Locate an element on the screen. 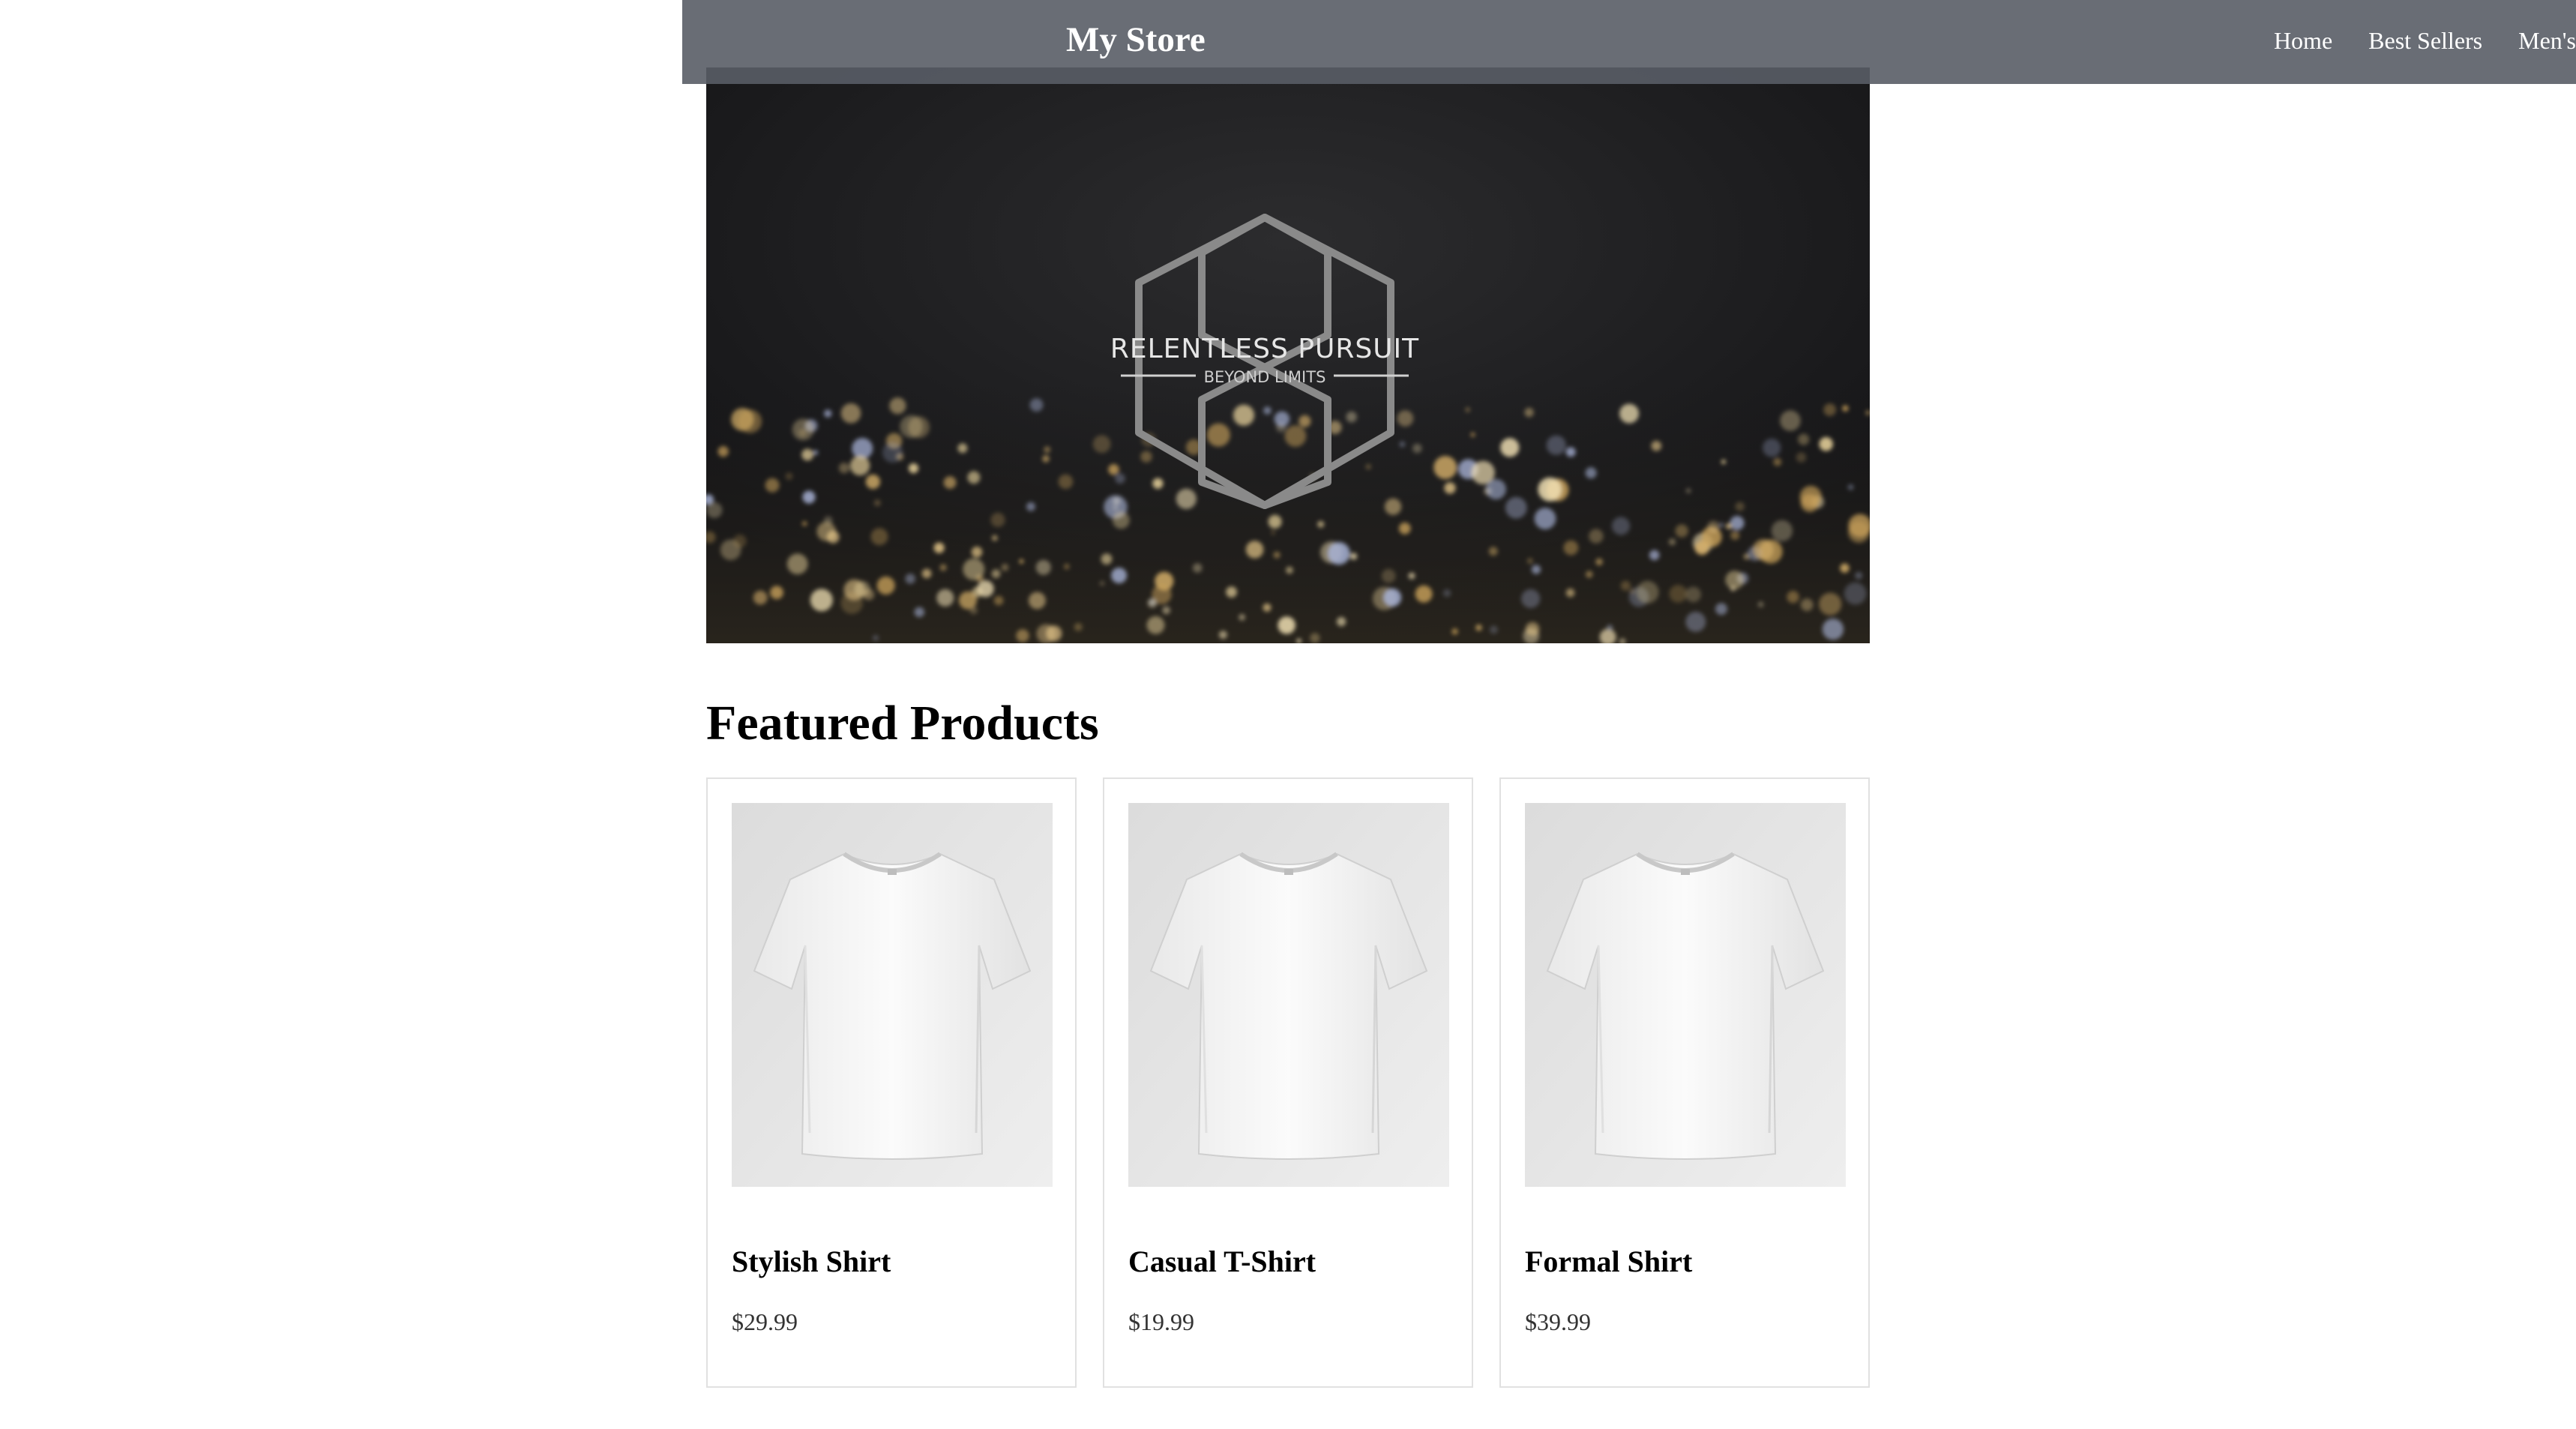 The image size is (2576, 1429). product-name: Stylish Shirt is located at coordinates (811, 1261).